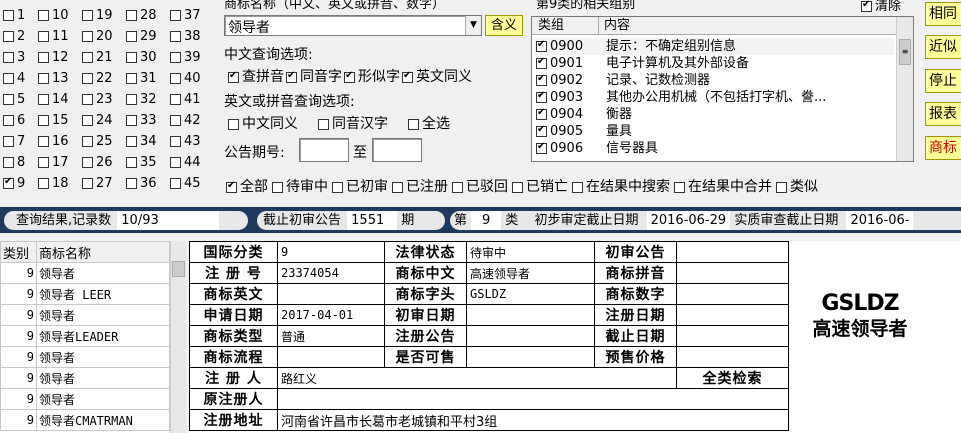  I want to click on class-checkbox: 17, so click(53, 163).